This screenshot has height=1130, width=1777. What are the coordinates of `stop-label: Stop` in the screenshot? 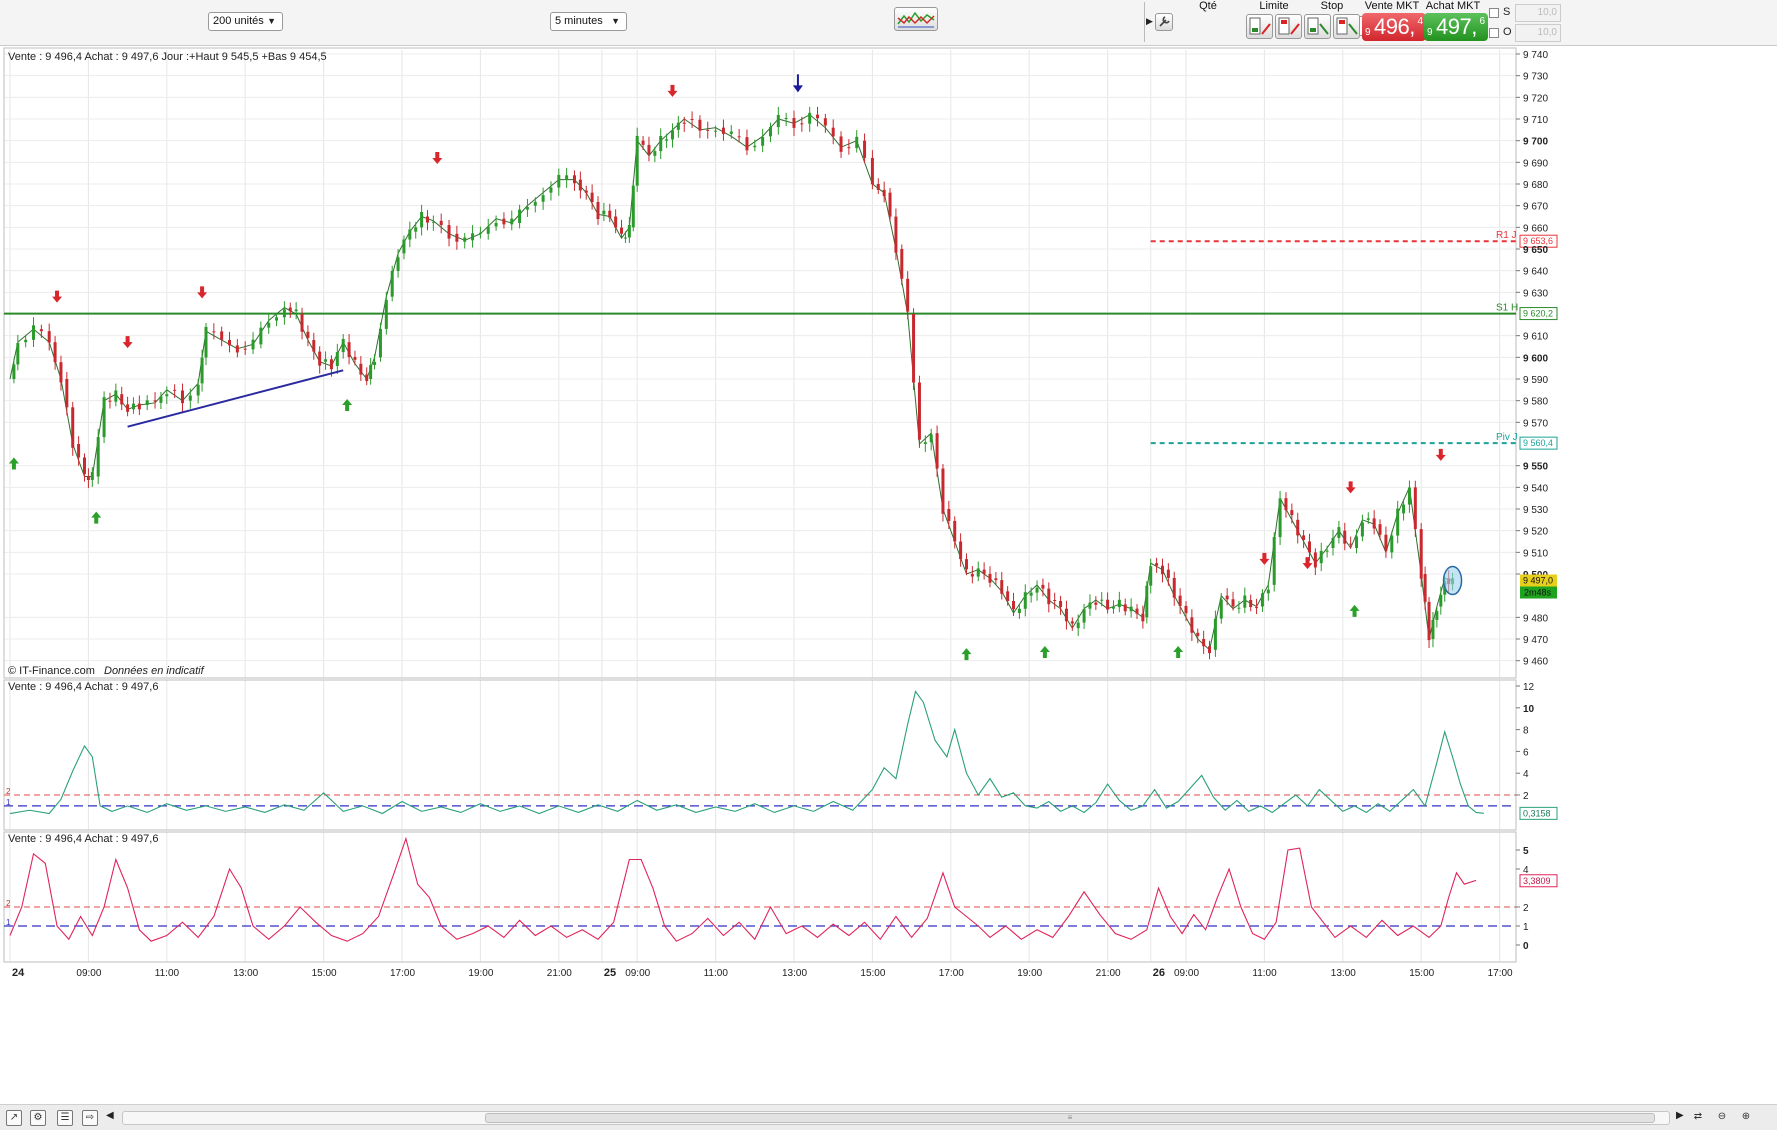 It's located at (1332, 6).